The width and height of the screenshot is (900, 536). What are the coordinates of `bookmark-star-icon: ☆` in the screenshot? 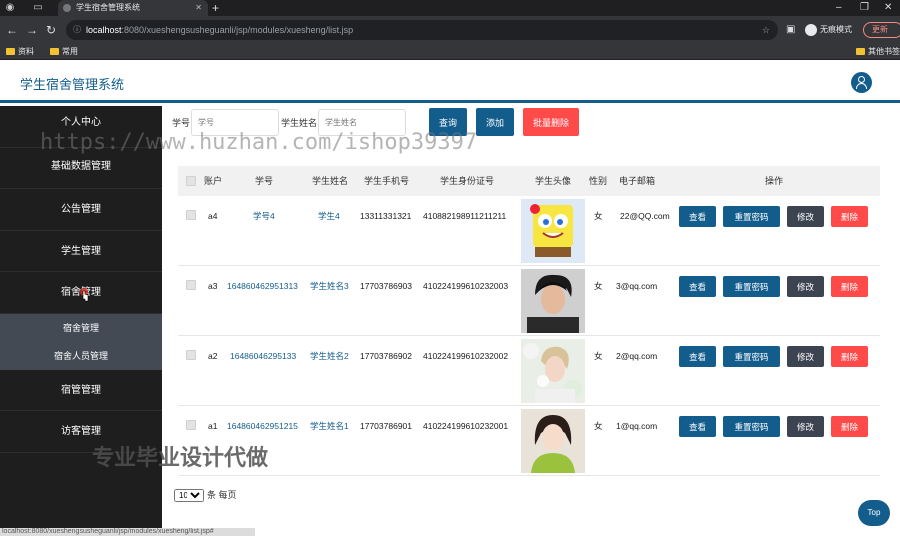 It's located at (766, 30).